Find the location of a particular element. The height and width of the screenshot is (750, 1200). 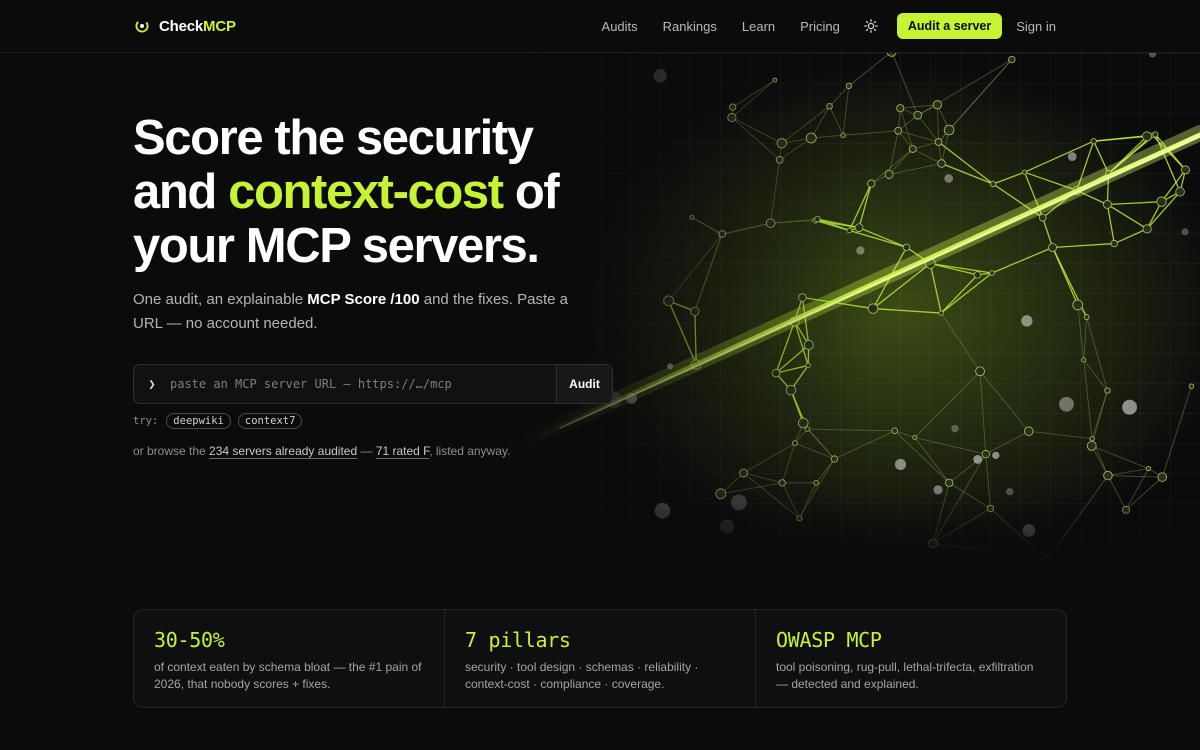

audit-url-form: ❯ Audit is located at coordinates (373, 384).